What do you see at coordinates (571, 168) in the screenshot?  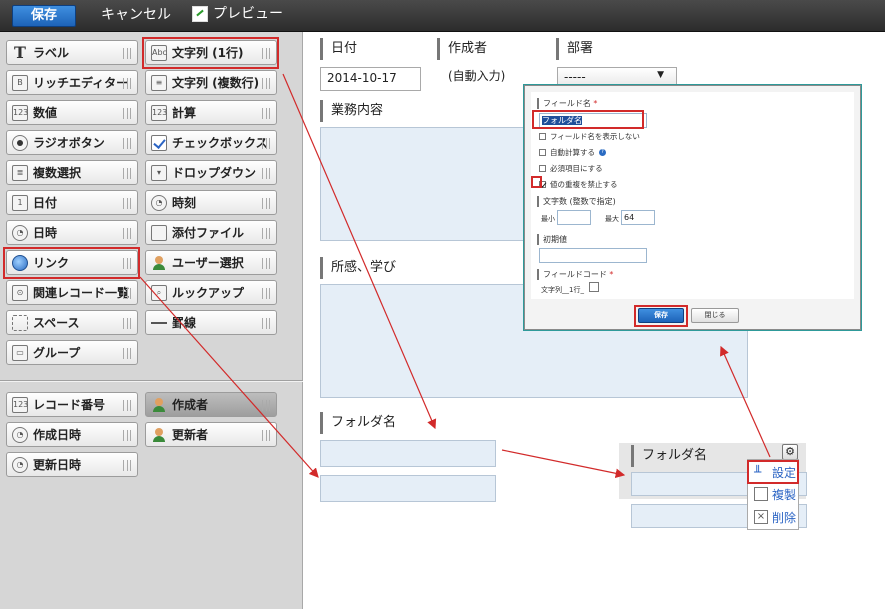 I see `option-required: 必須項目にする` at bounding box center [571, 168].